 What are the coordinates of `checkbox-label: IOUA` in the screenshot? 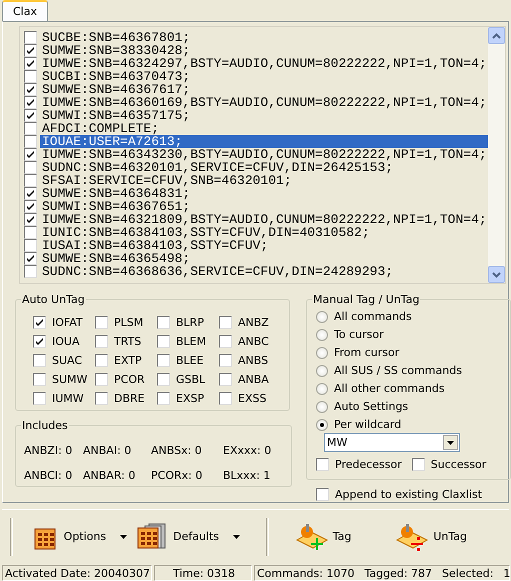 It's located at (66, 341).